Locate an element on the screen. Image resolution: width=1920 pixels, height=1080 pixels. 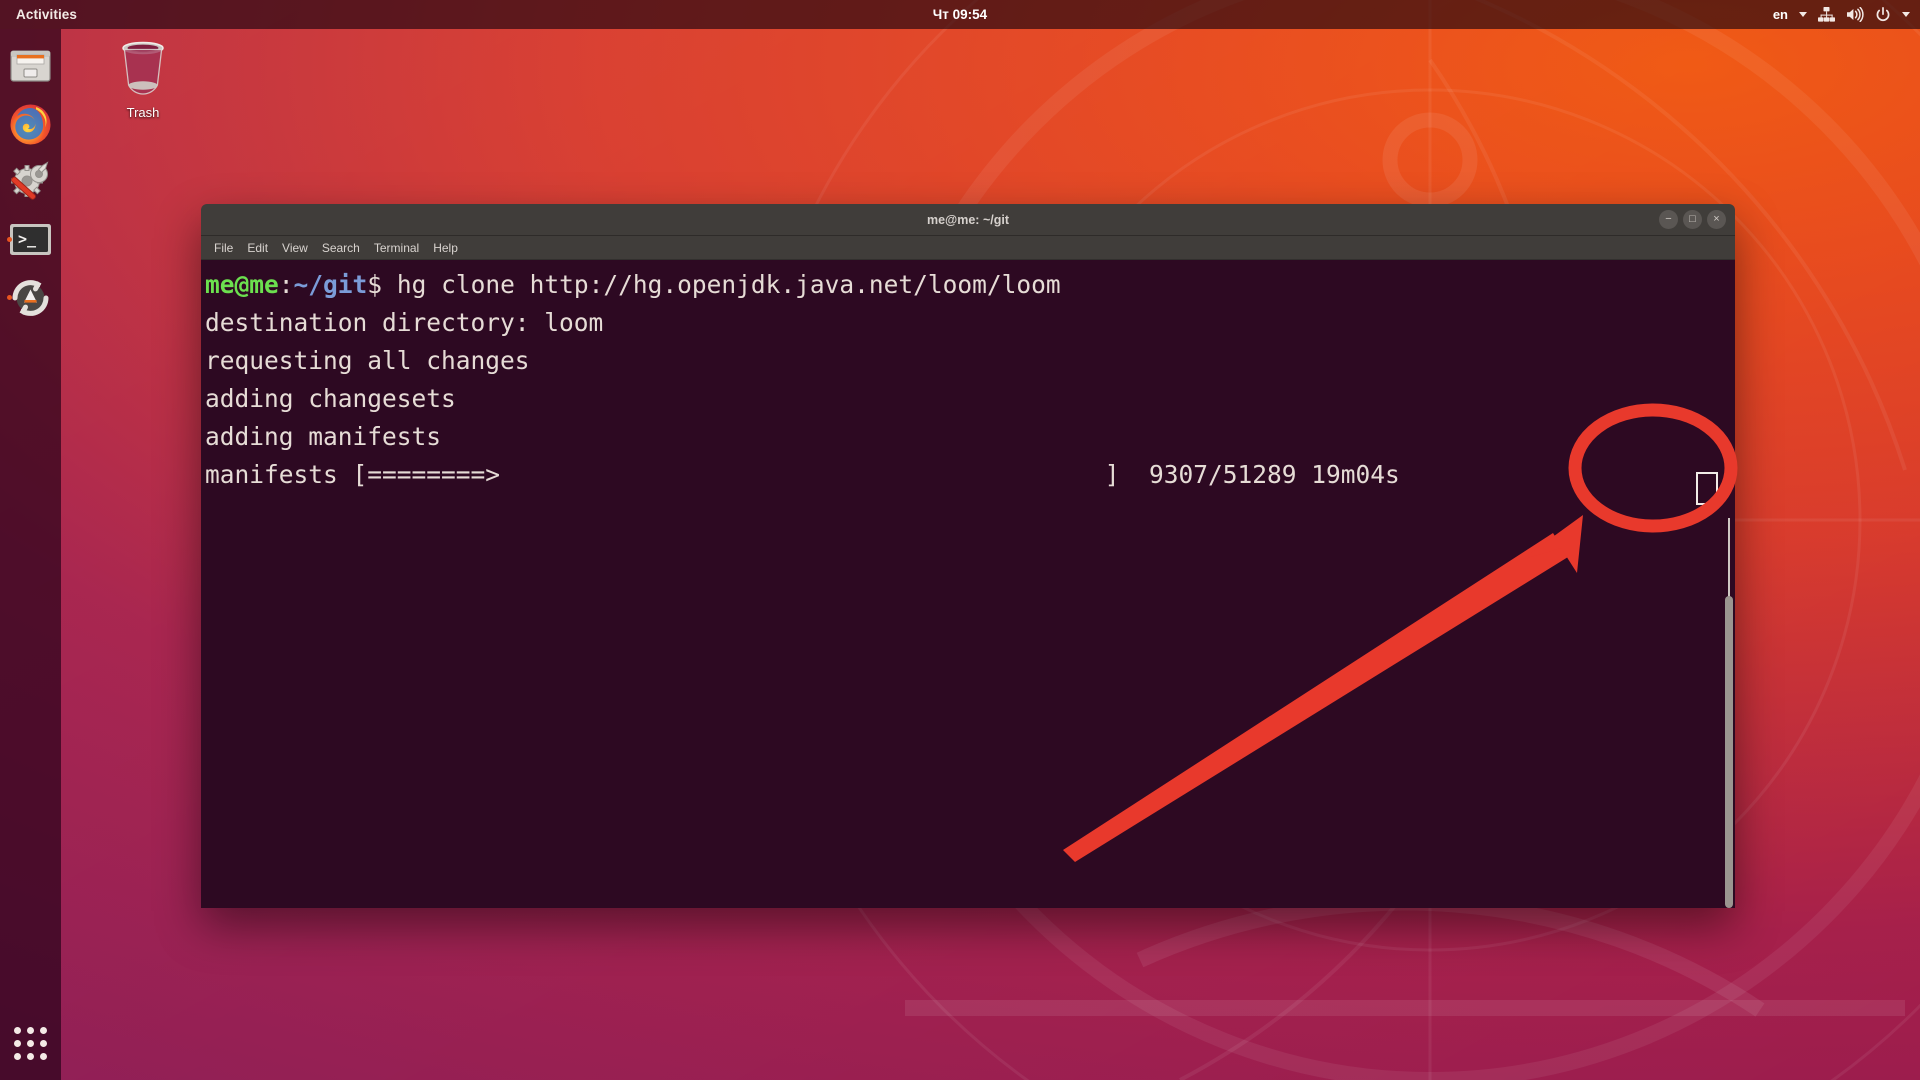
window-title: me@me: ~/git is located at coordinates (967, 219).